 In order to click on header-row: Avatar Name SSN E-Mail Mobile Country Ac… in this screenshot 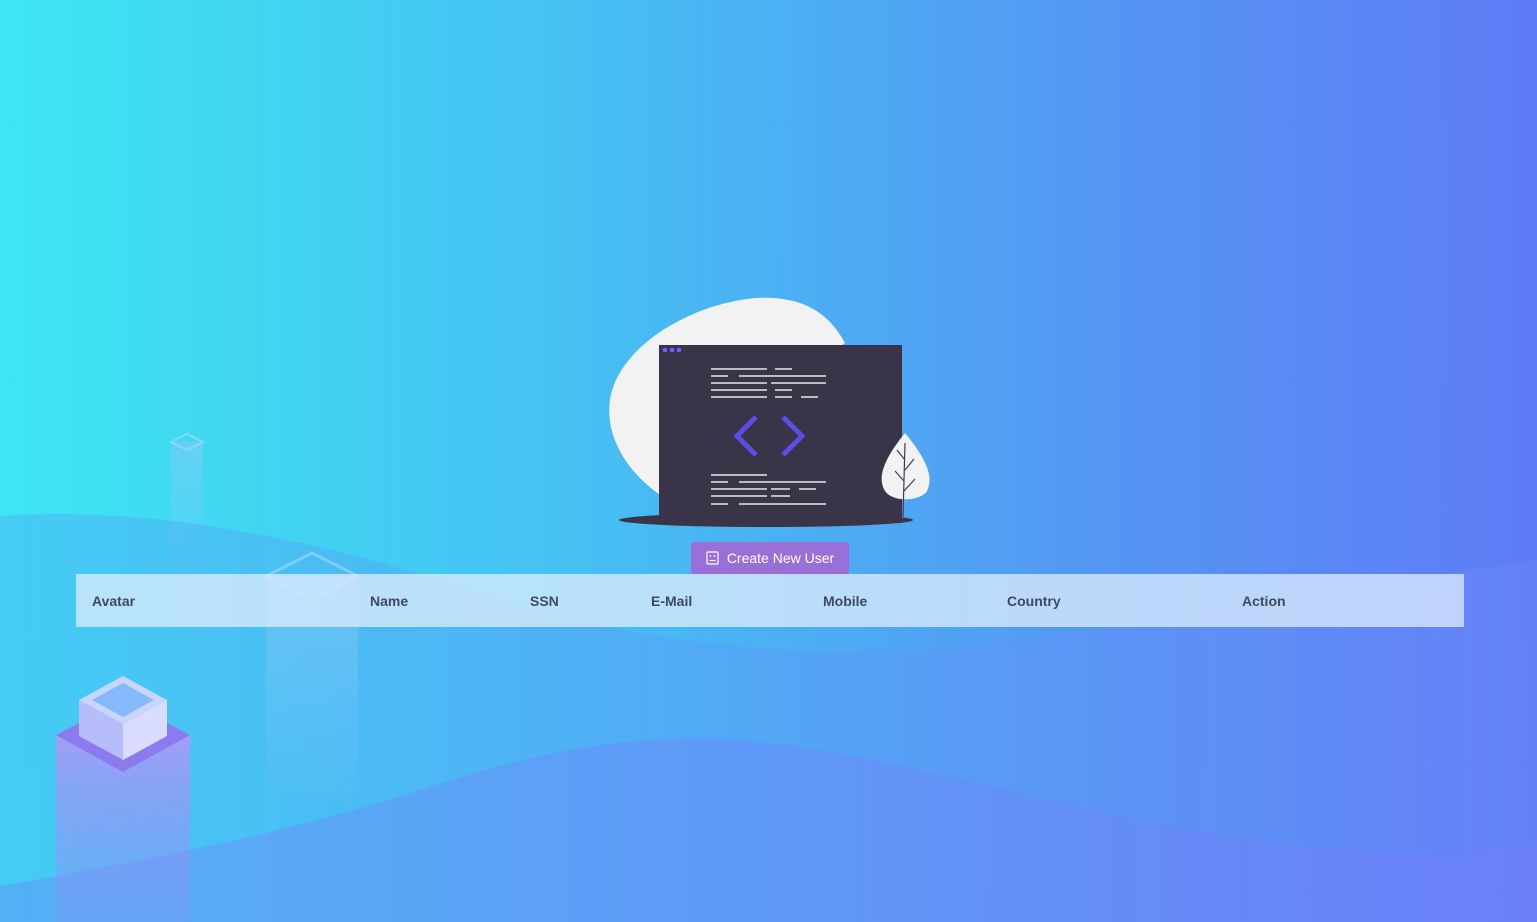, I will do `click(770, 600)`.